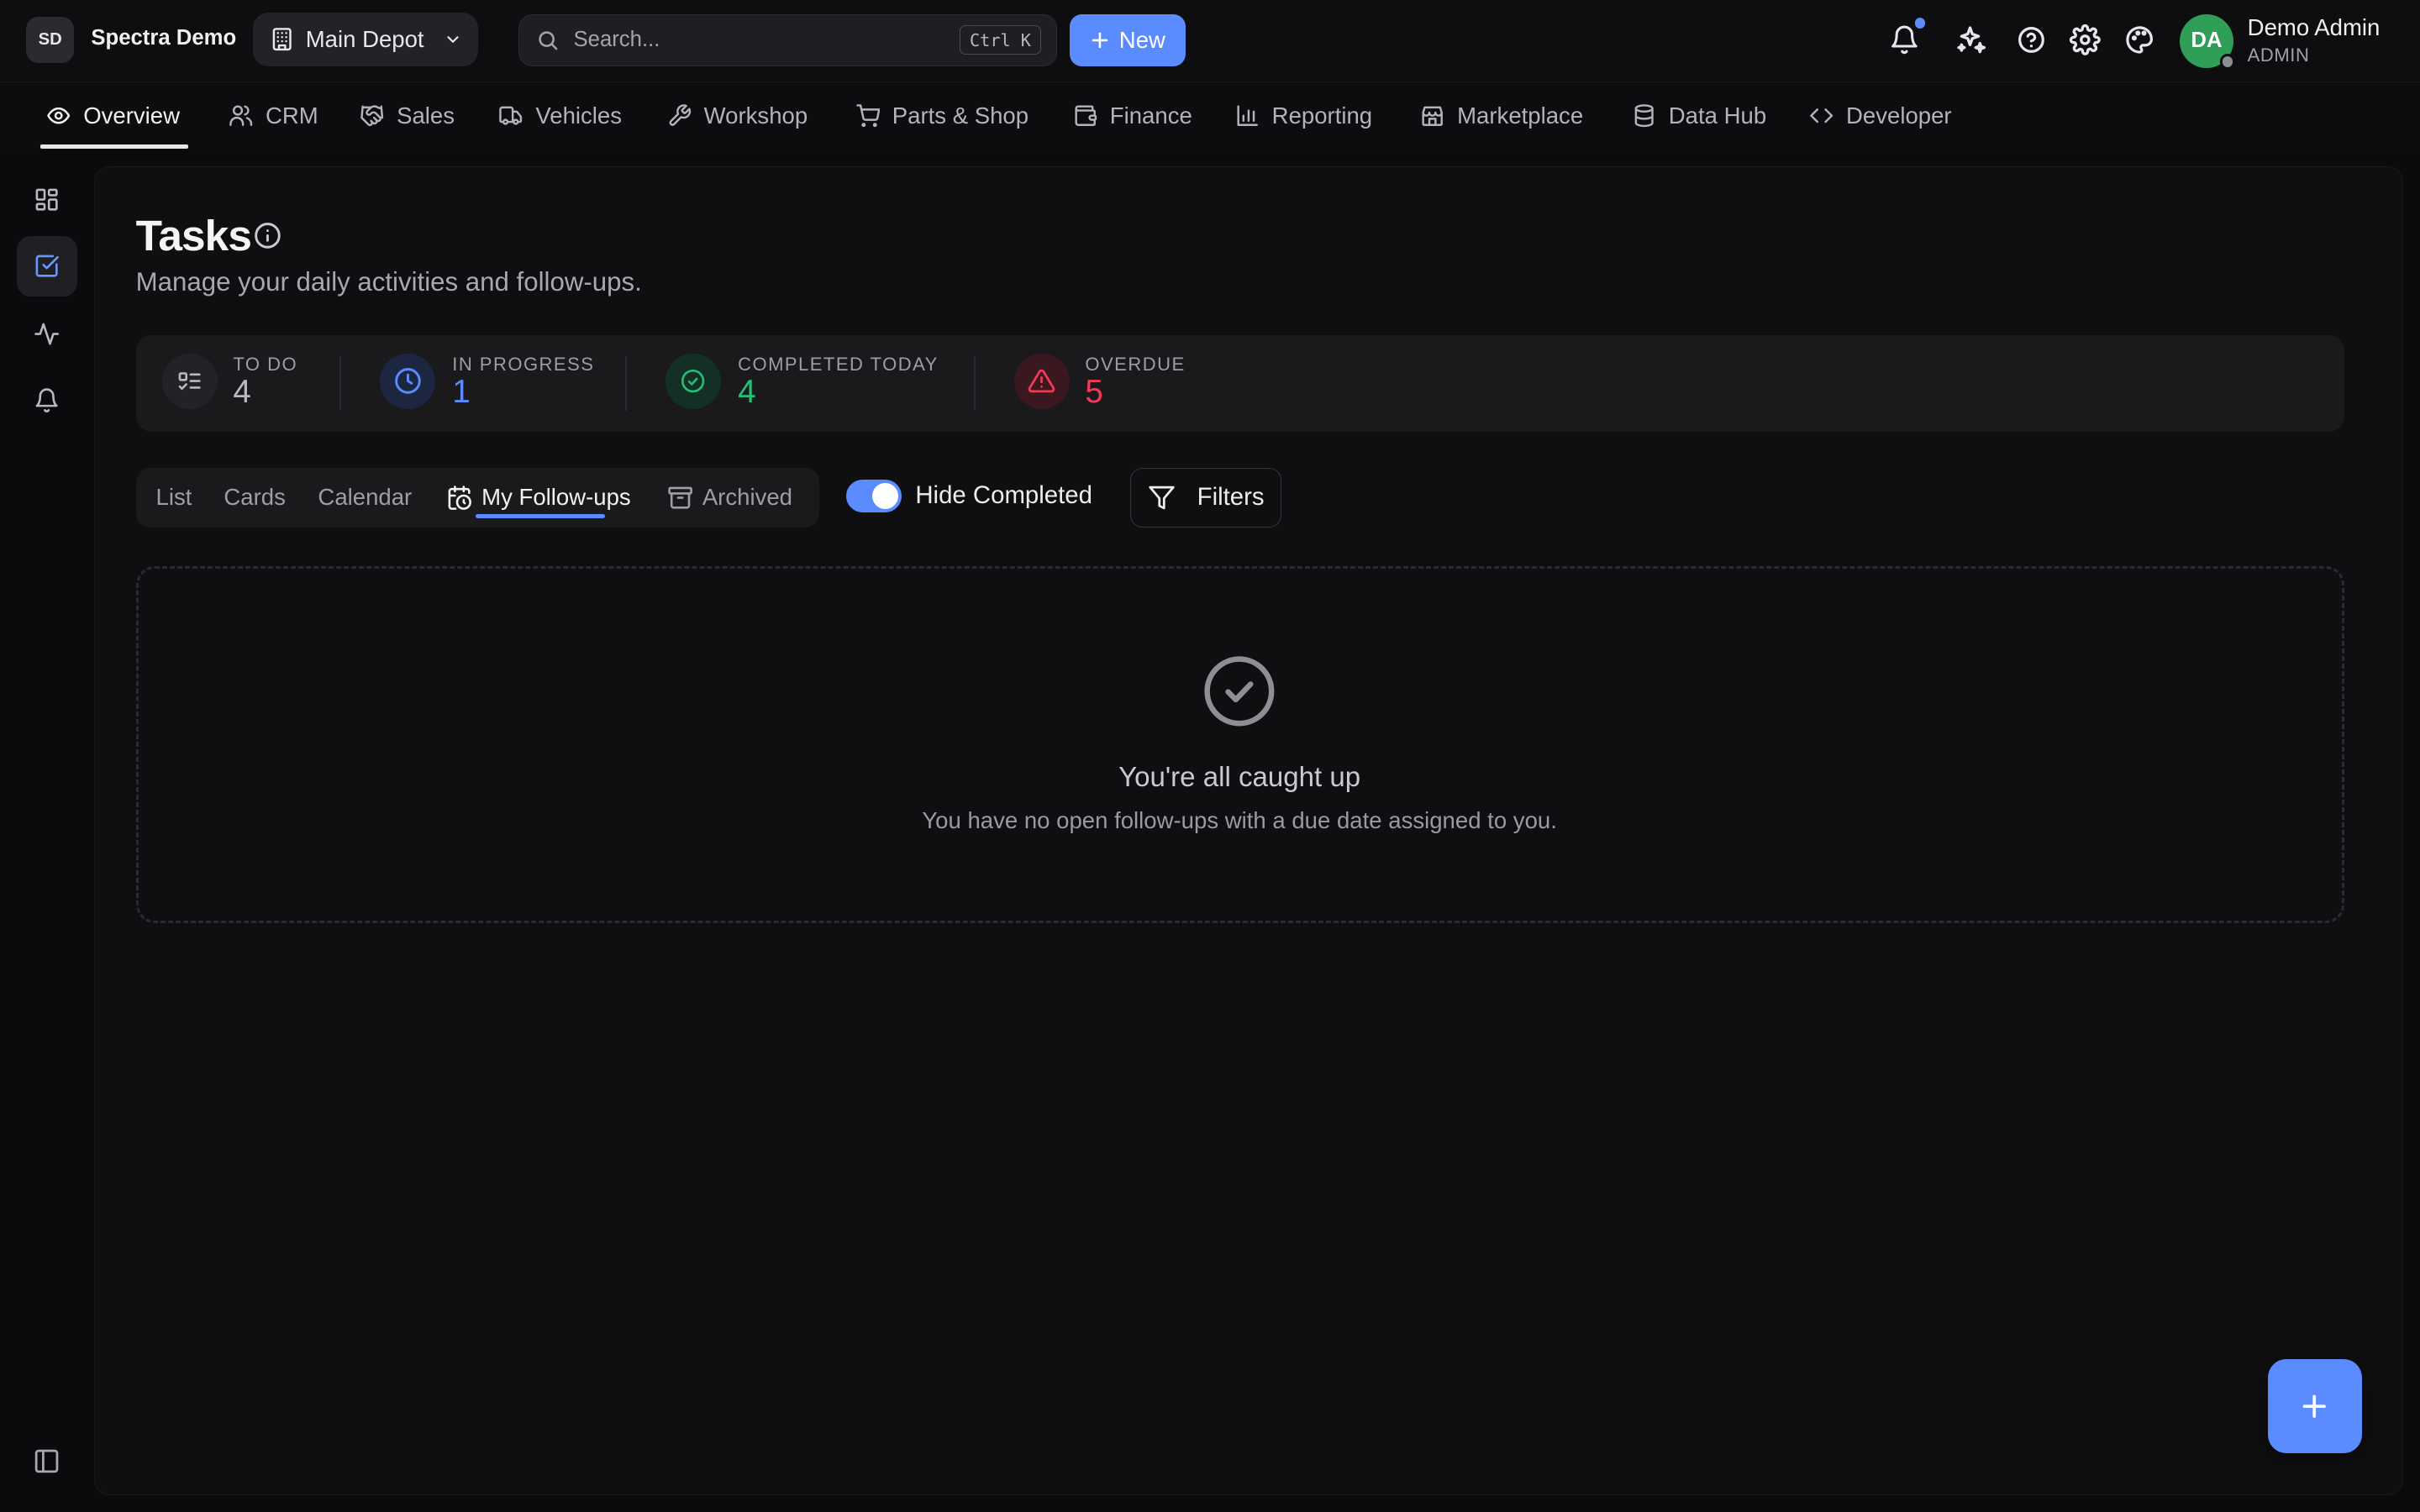  What do you see at coordinates (2086, 40) in the screenshot?
I see `gear-icon` at bounding box center [2086, 40].